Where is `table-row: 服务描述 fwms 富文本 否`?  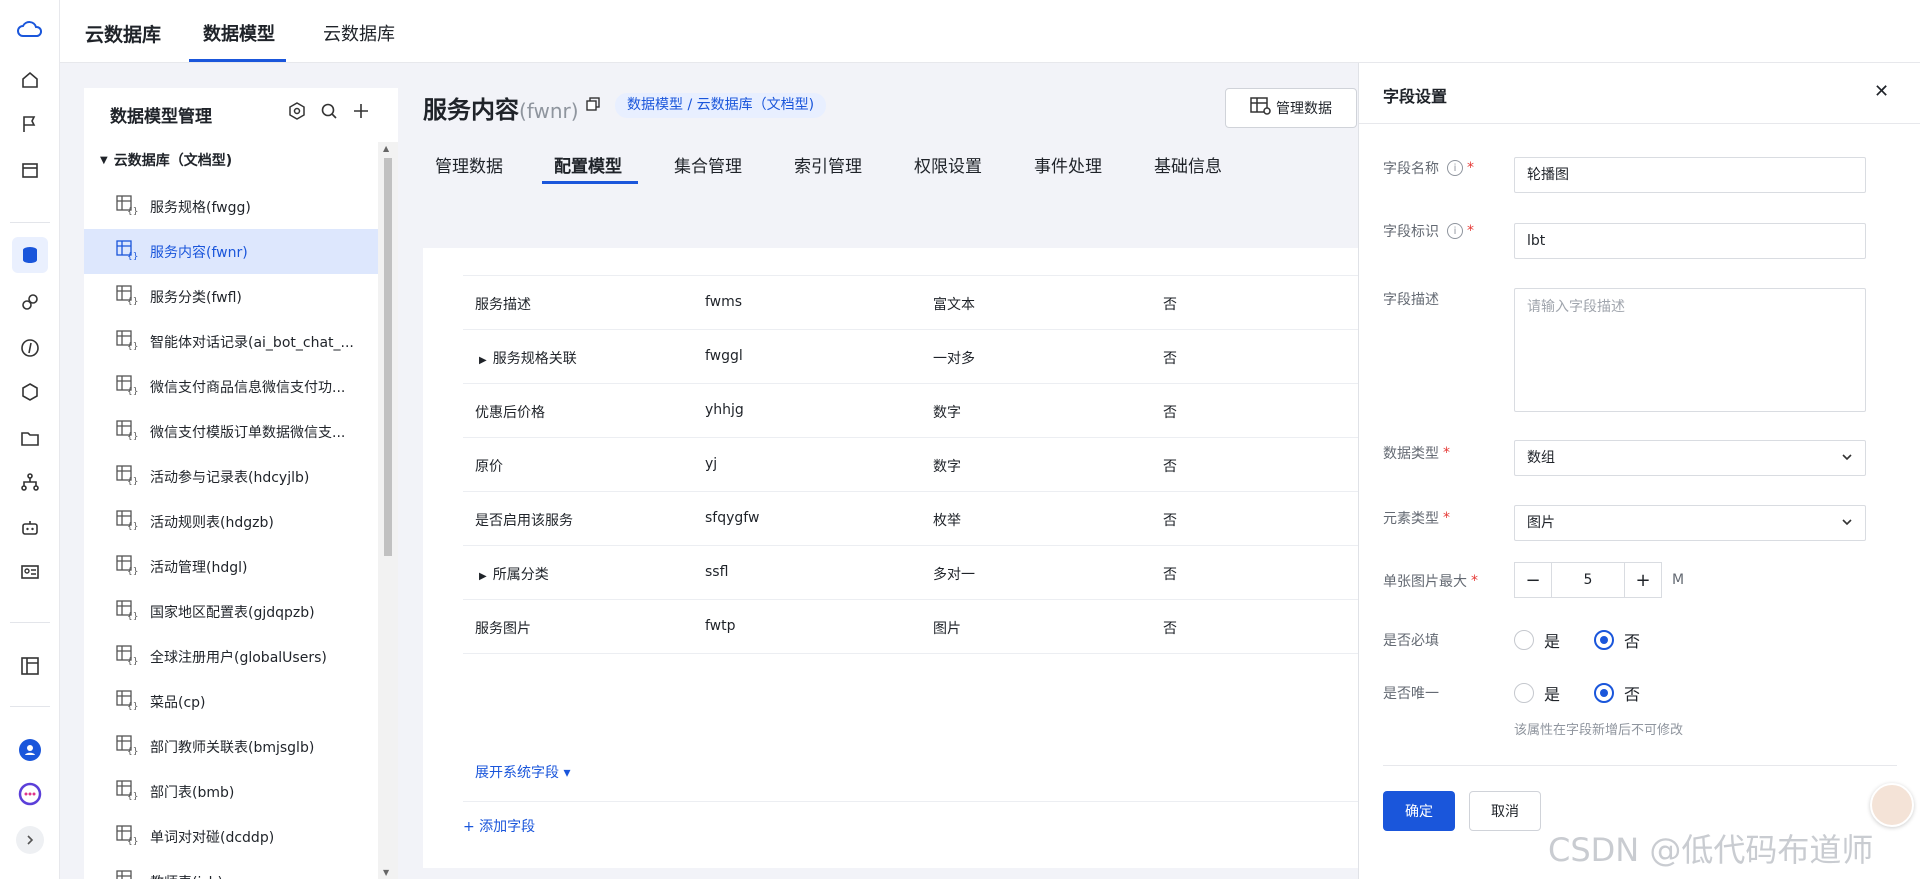 table-row: 服务描述 fwms 富文本 否 is located at coordinates (910, 303).